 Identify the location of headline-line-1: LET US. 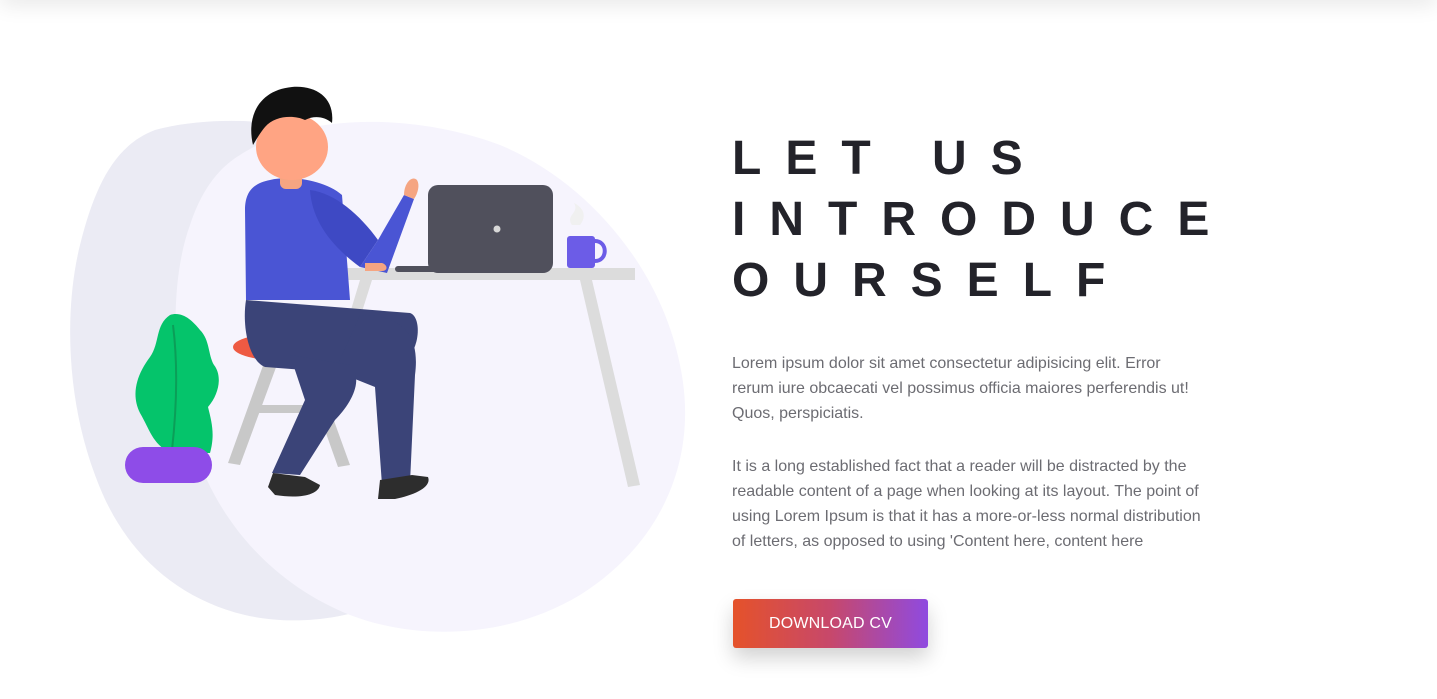
(889, 158).